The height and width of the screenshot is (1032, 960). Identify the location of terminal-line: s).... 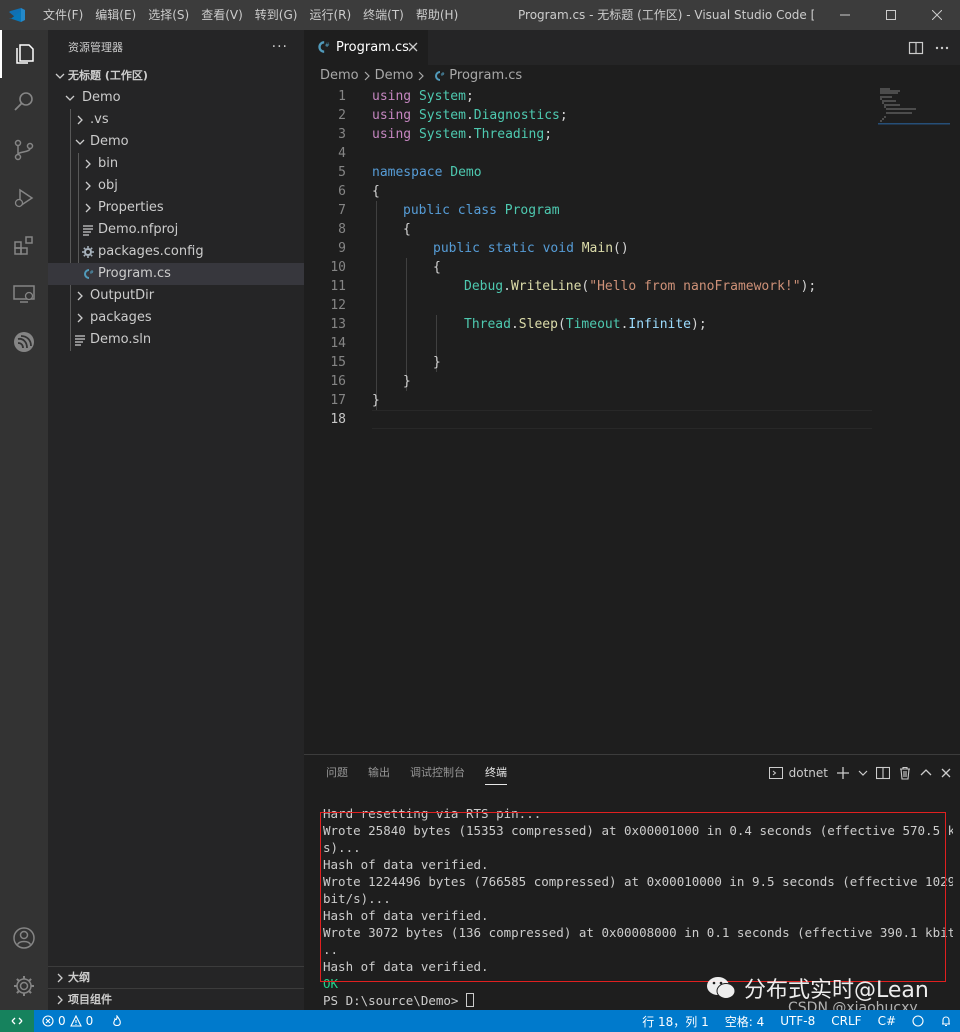
(342, 847).